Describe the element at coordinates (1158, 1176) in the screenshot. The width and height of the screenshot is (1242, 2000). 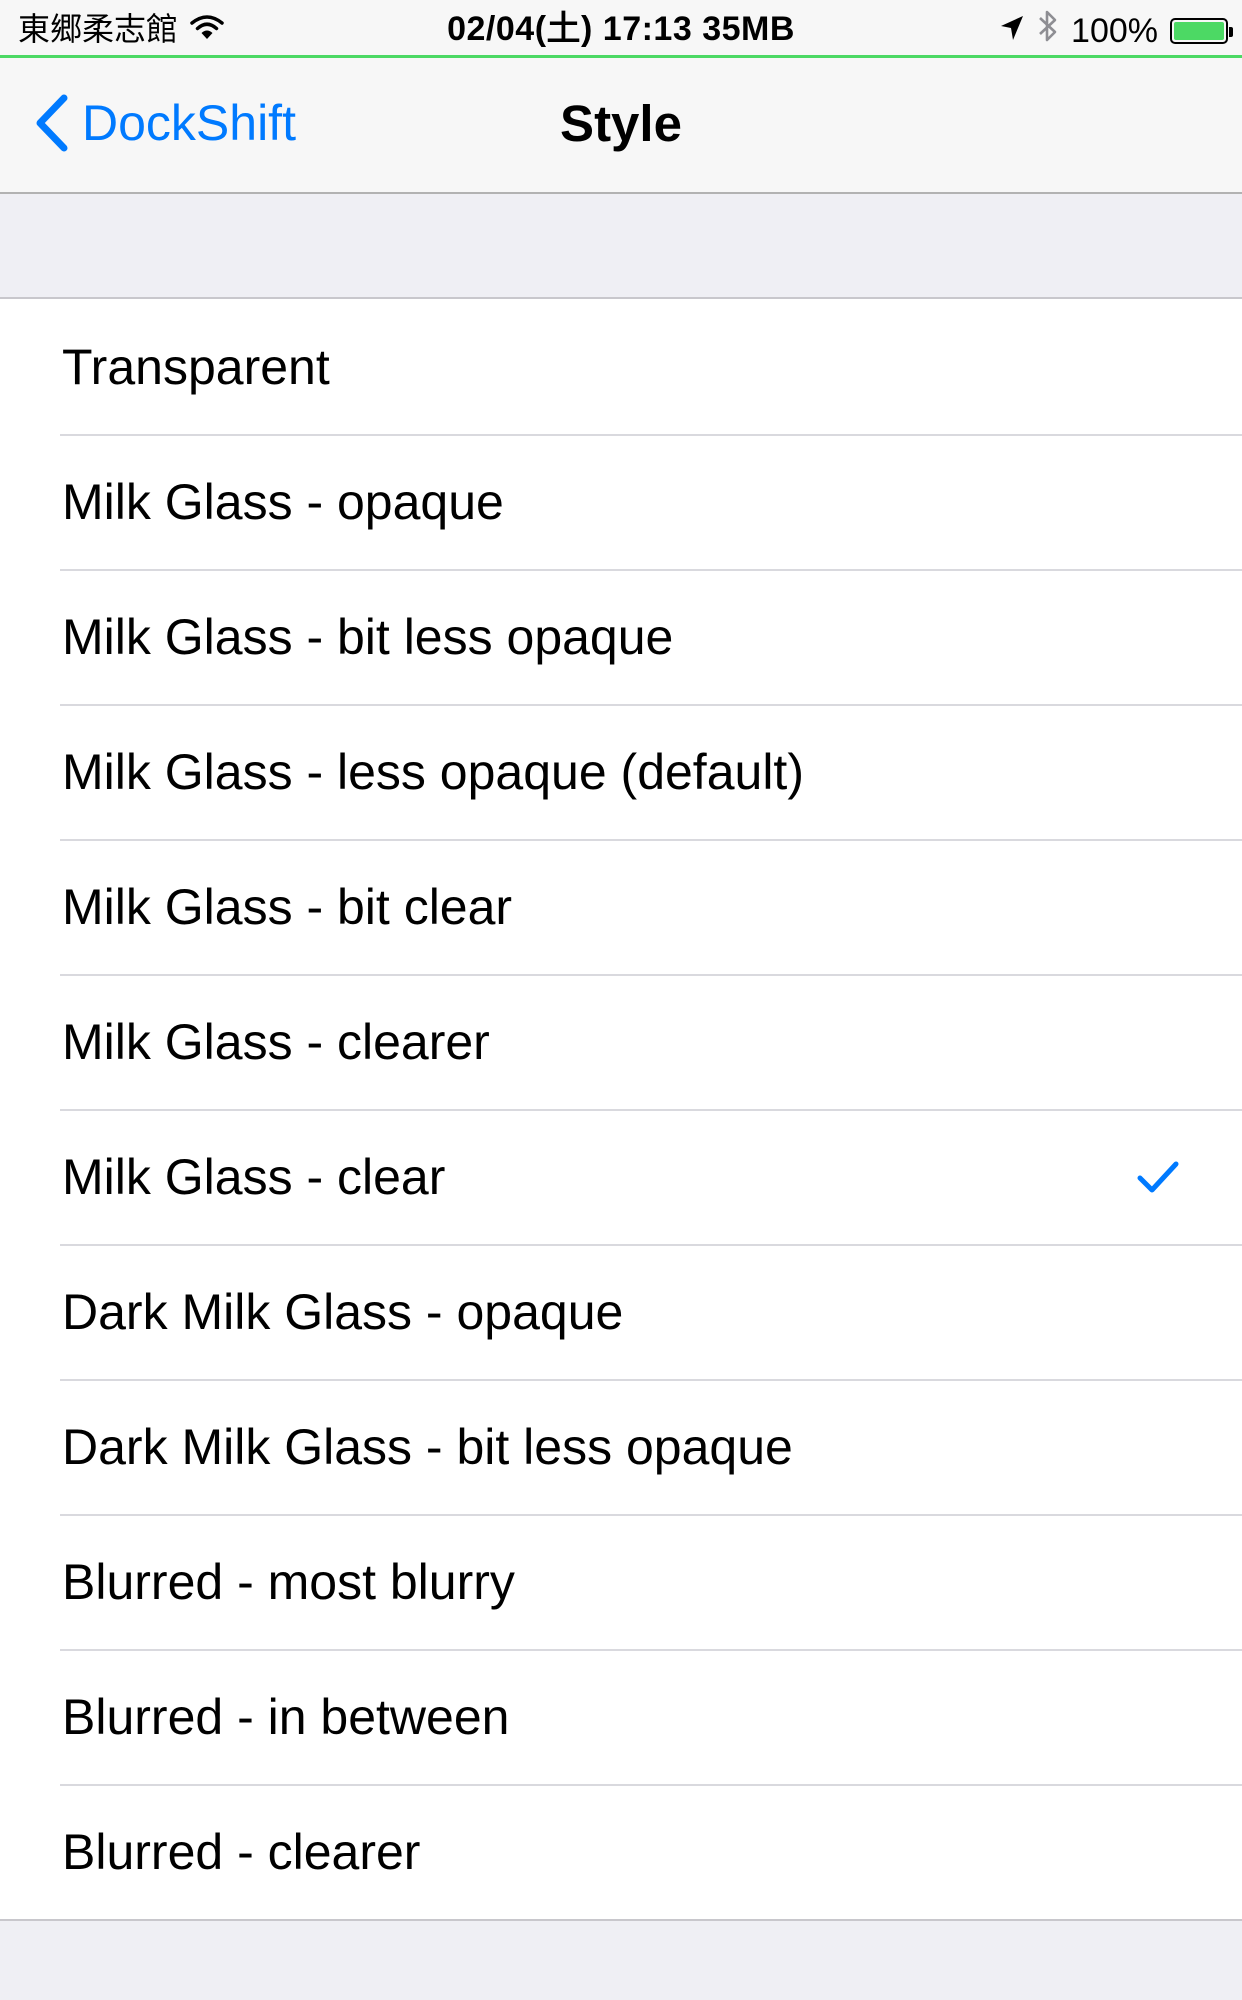
I see `checkmark-icon` at that location.